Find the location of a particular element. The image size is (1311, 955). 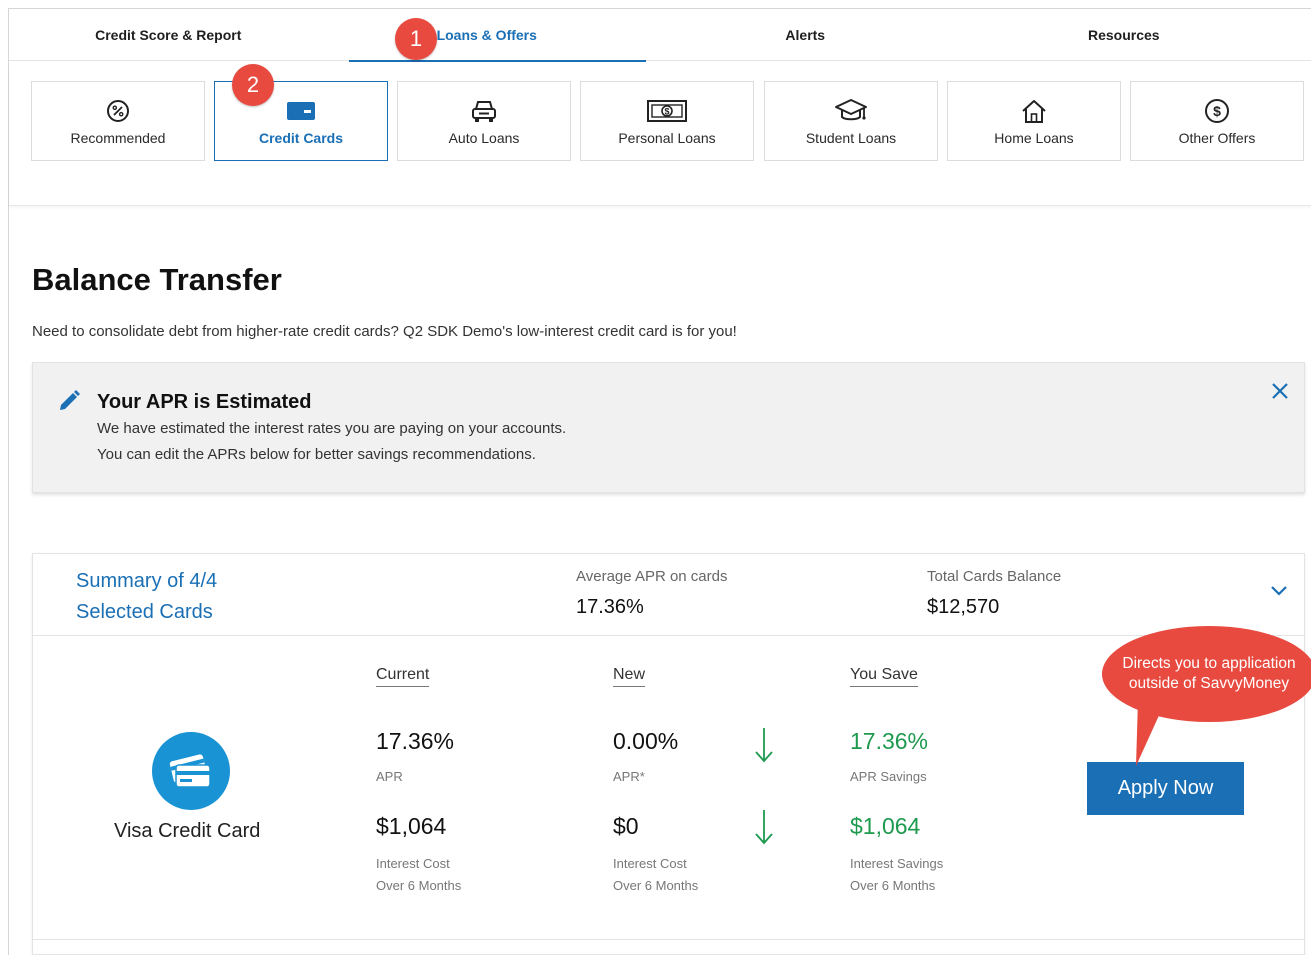

interest-savings-period: Over 6 Months is located at coordinates (893, 885).